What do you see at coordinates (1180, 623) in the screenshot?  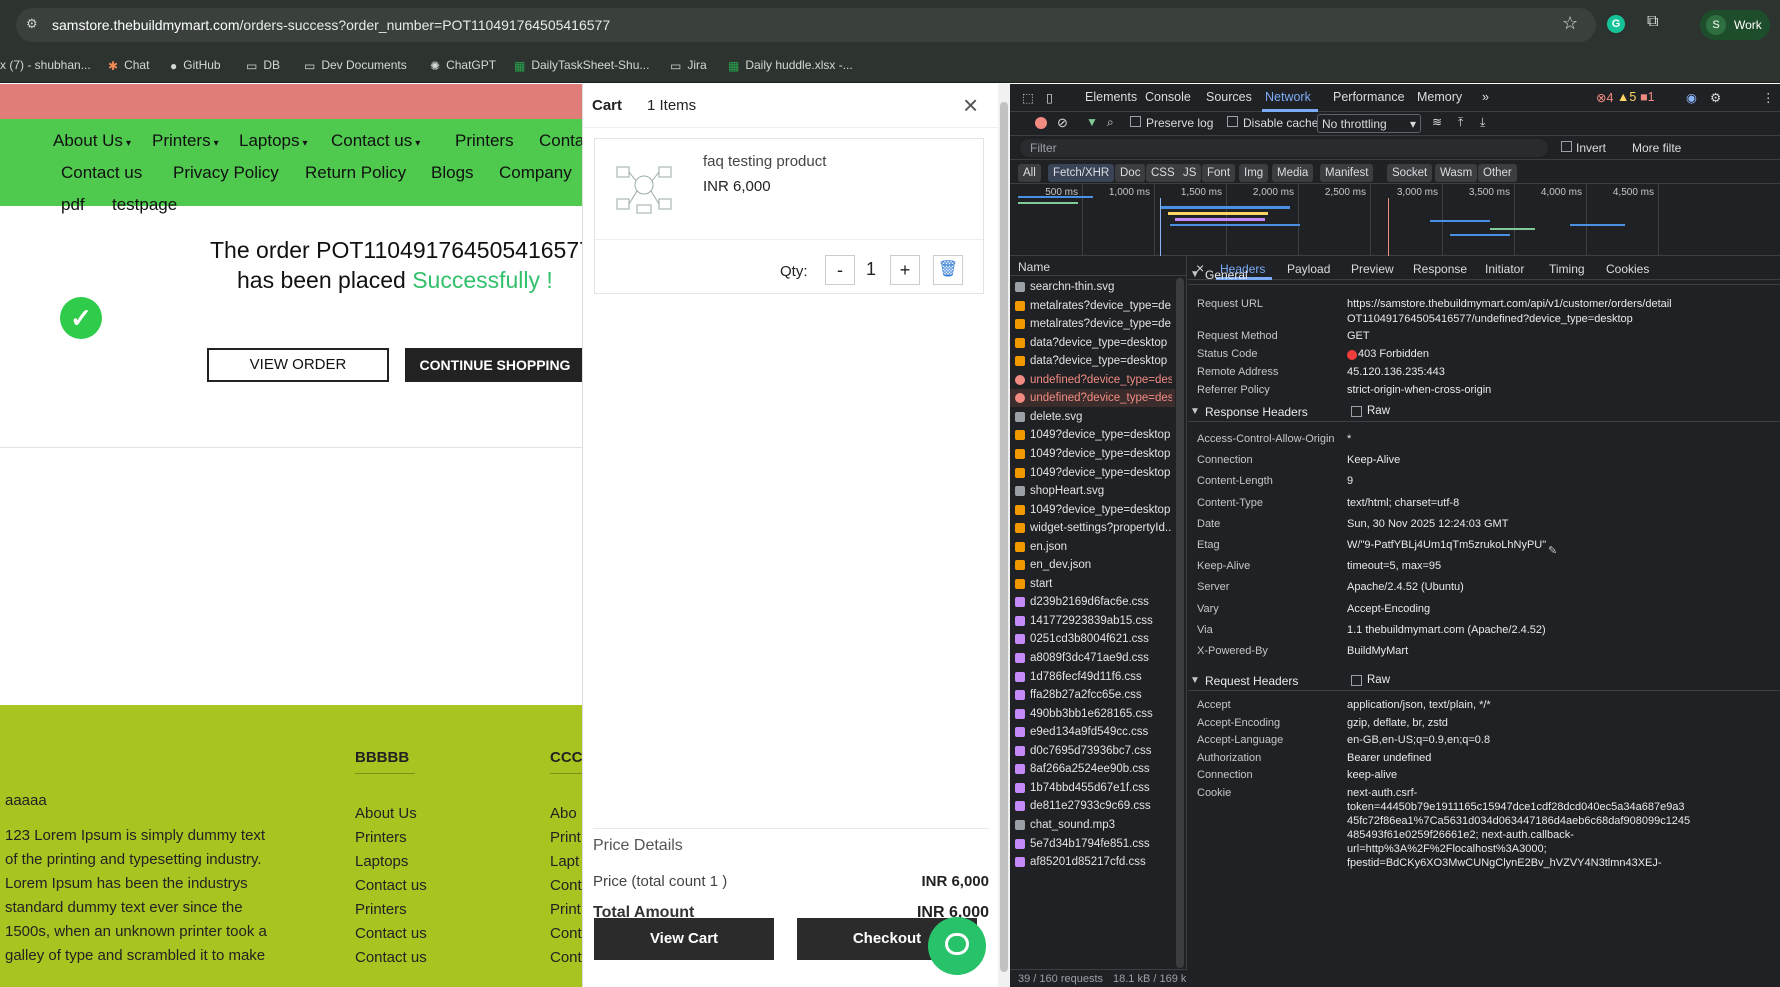 I see `request-list-scrollbar` at bounding box center [1180, 623].